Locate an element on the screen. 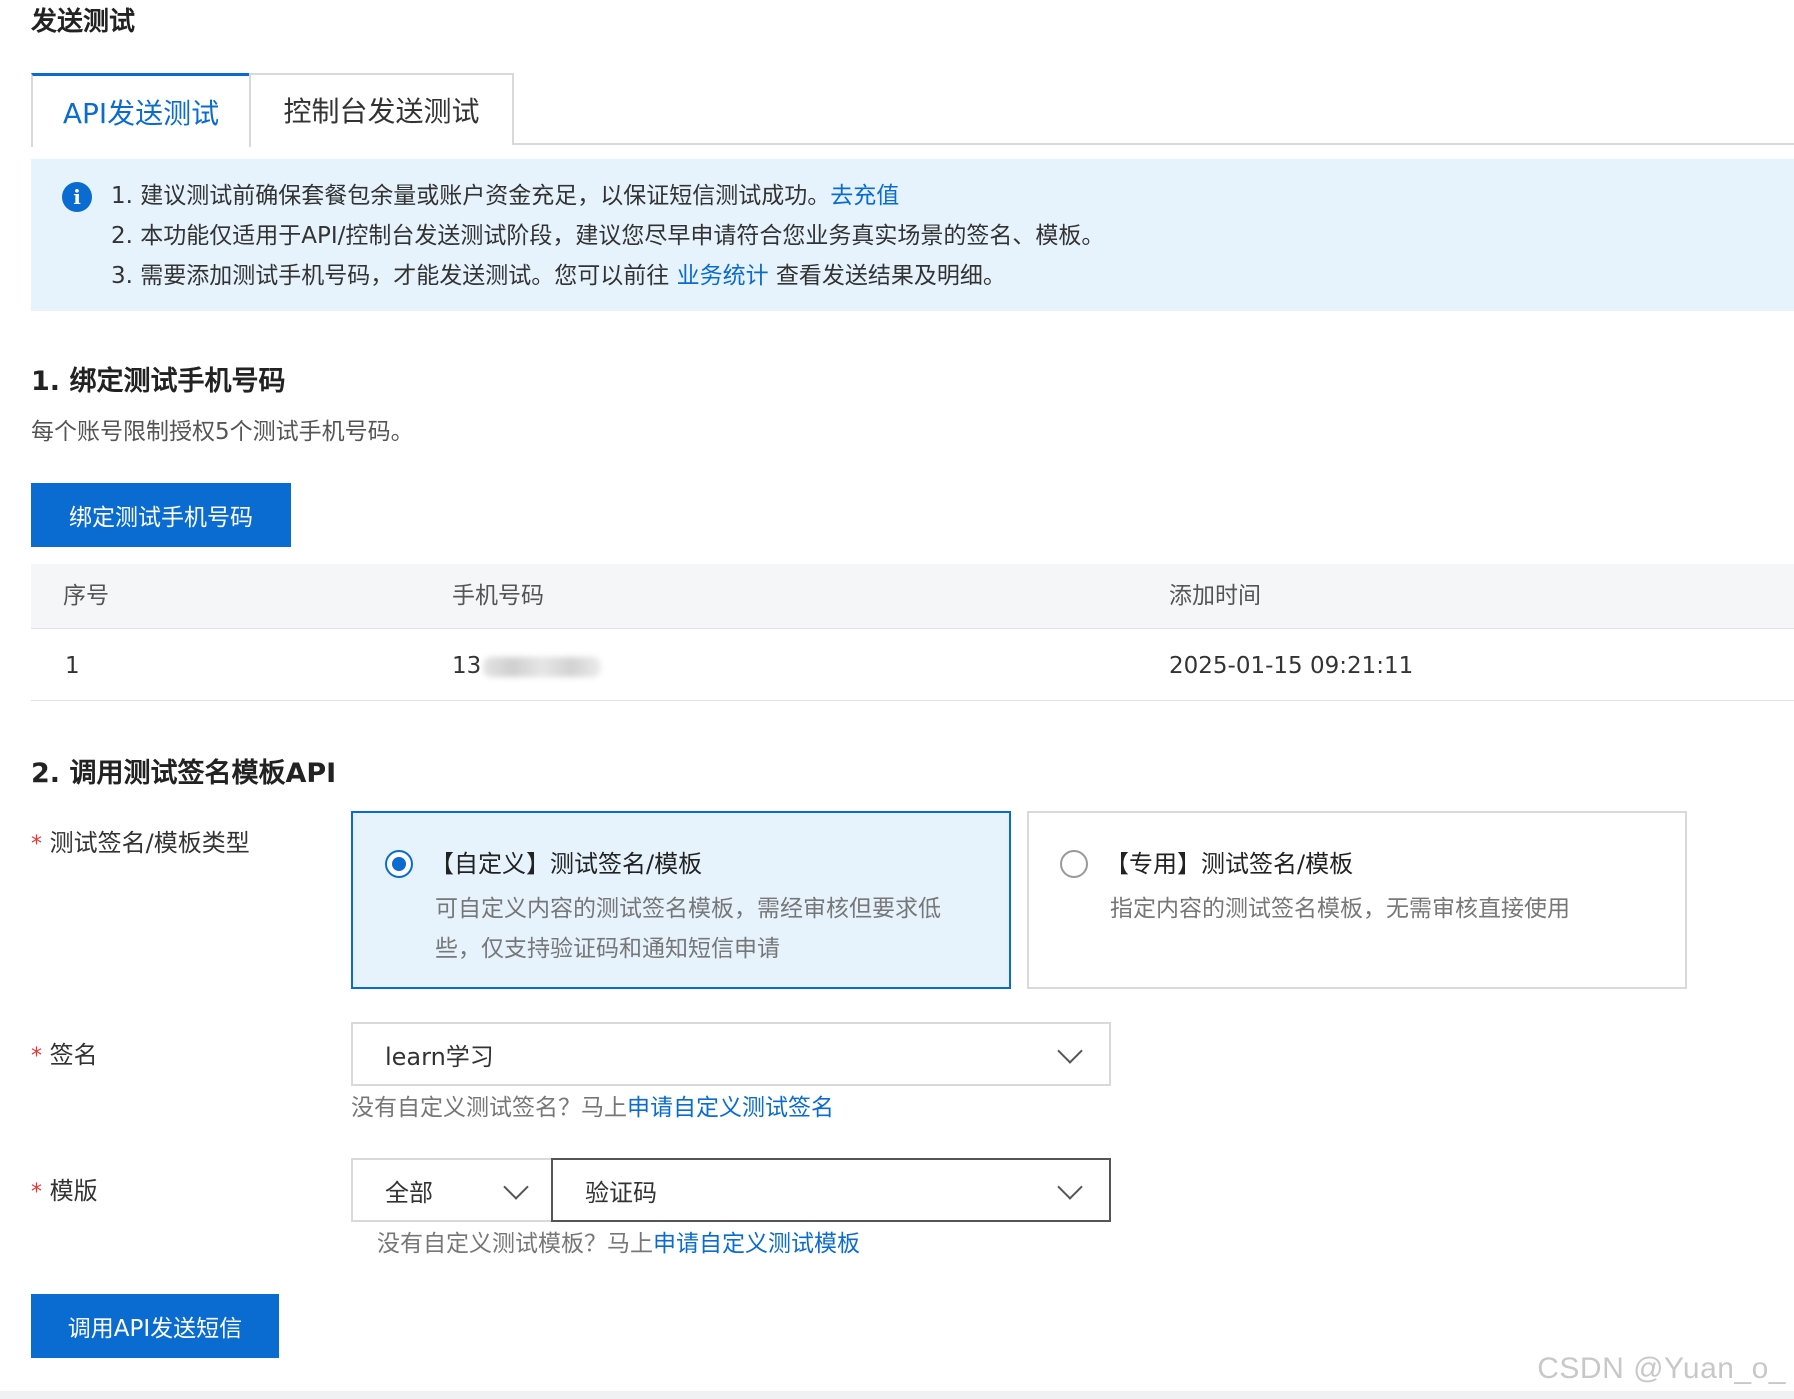 The width and height of the screenshot is (1794, 1399). signature-hint: 没有自定义测试签名？马上申请自定义测试签名 is located at coordinates (592, 1108).